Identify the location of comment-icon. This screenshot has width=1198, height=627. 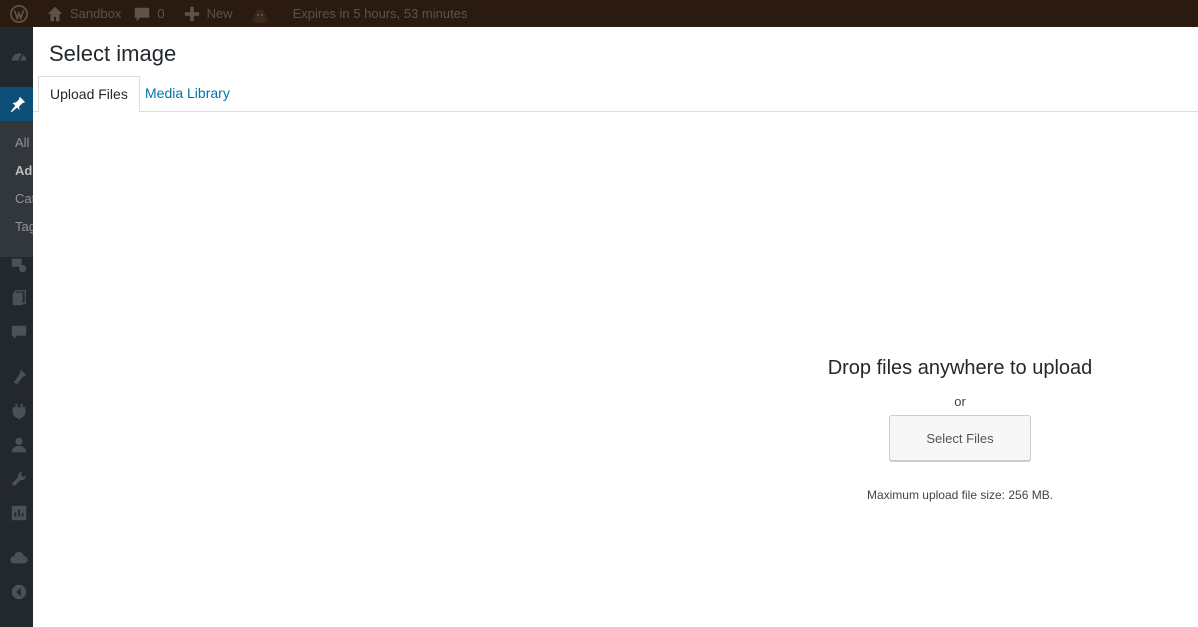
(142, 14).